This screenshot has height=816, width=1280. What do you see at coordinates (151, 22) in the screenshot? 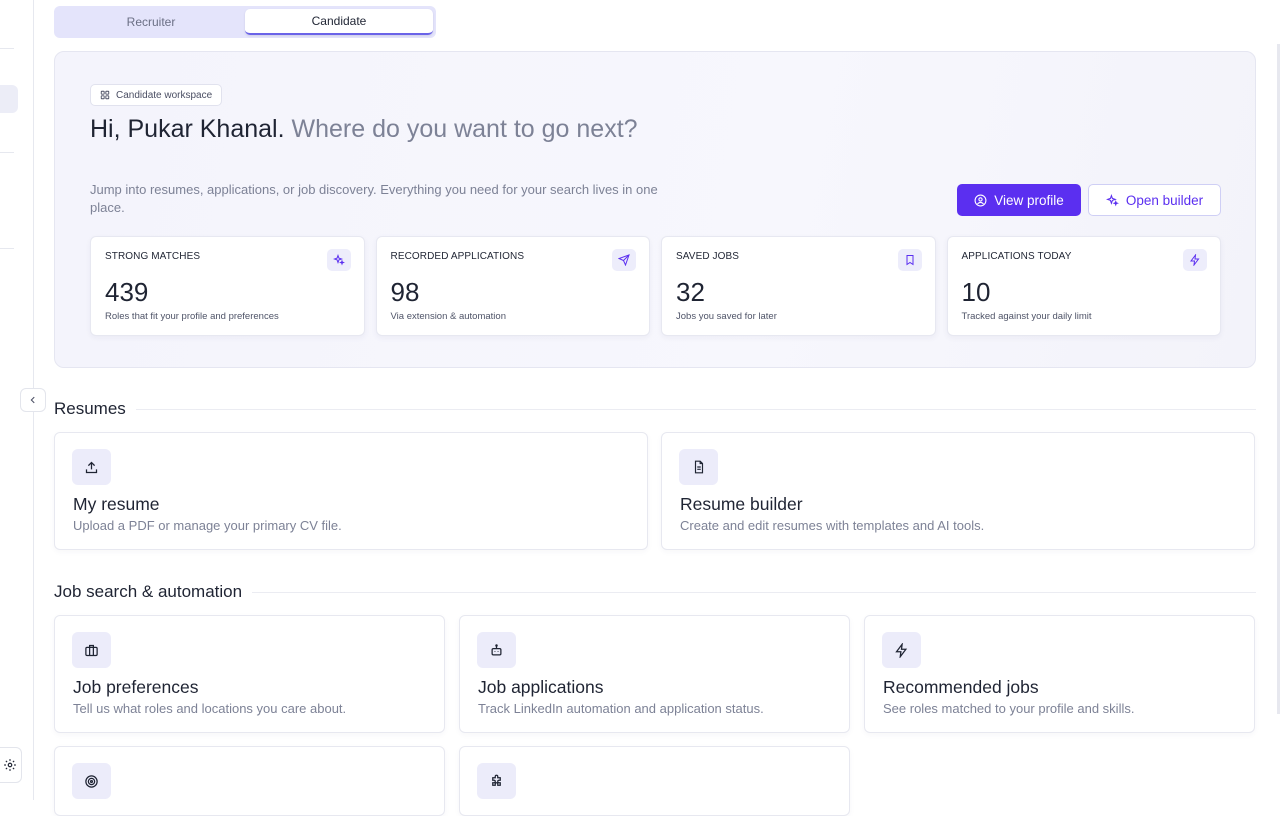
I see `tab-recruiter: Recruiter` at bounding box center [151, 22].